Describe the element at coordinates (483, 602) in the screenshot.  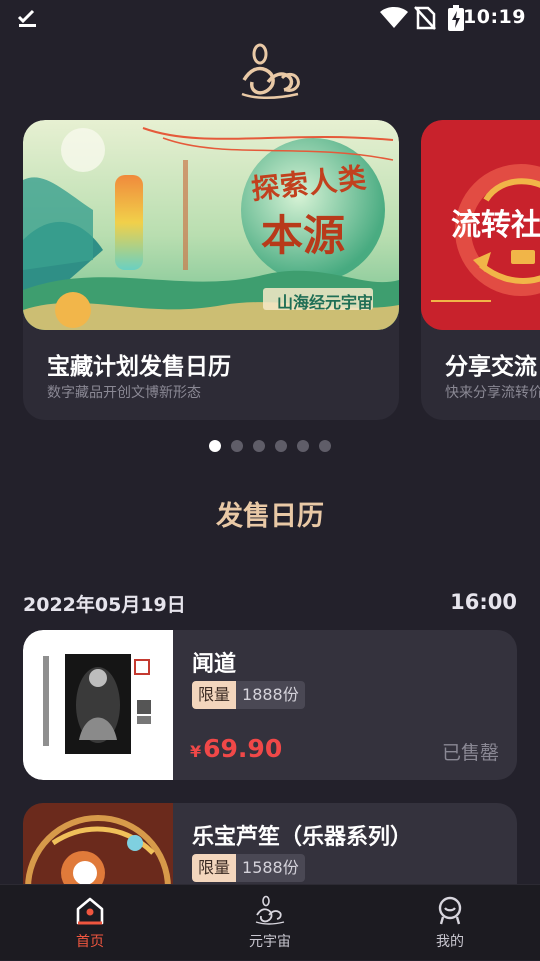
I see `sale-time: 16:00` at that location.